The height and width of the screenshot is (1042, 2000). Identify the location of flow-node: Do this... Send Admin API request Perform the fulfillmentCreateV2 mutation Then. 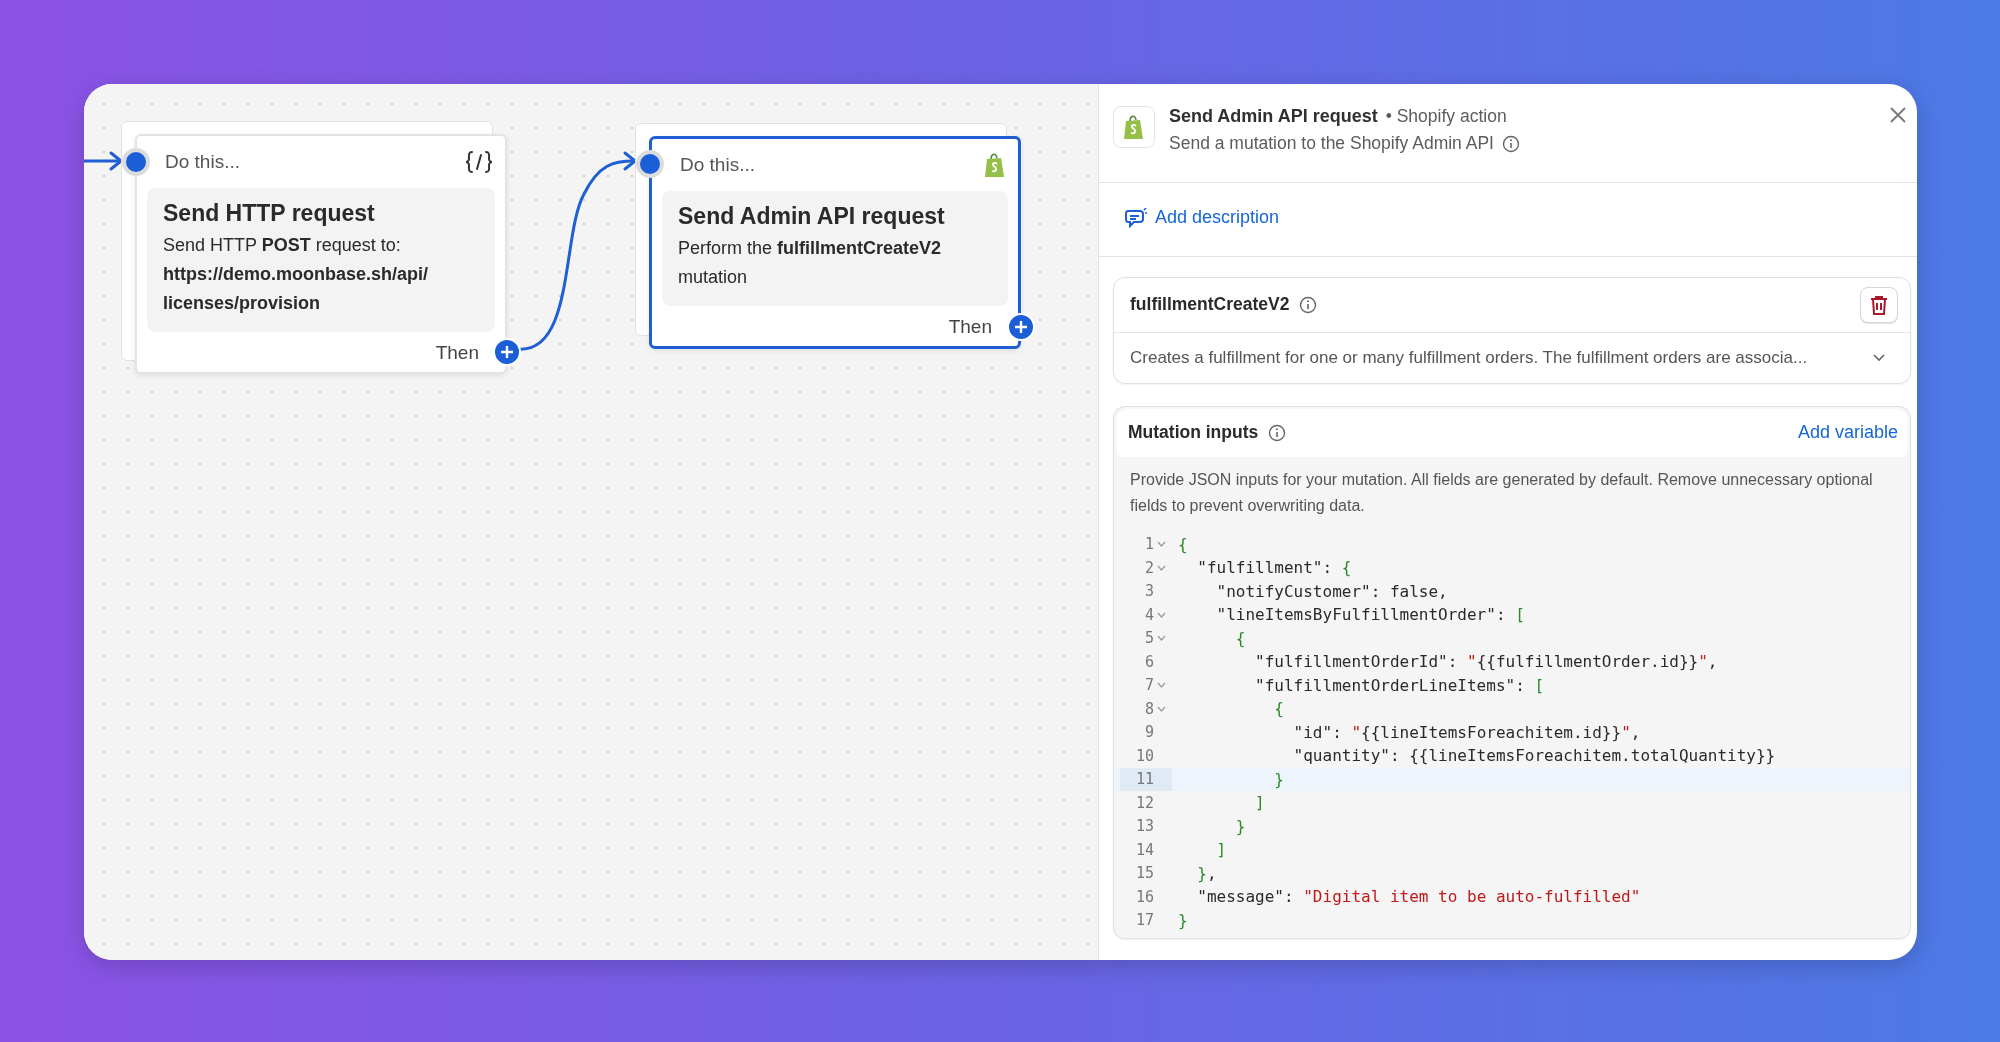
(835, 242).